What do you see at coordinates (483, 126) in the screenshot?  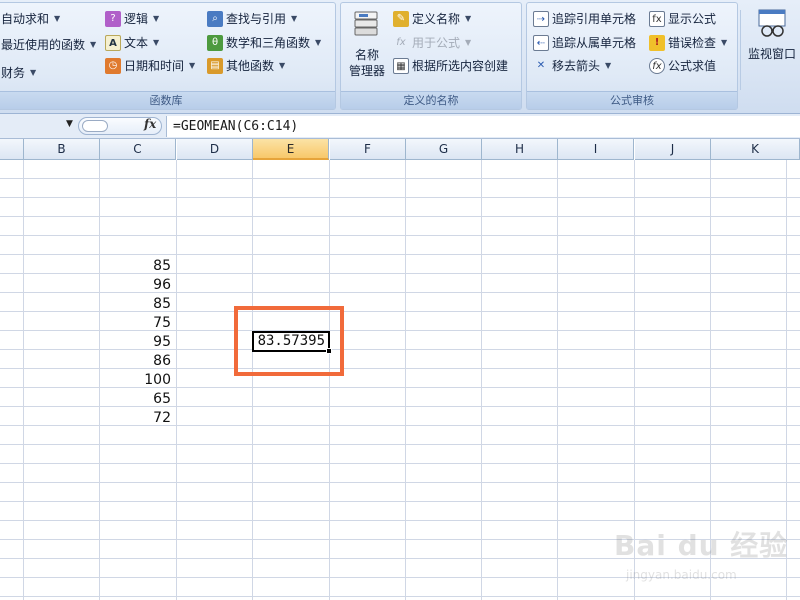 I see `formula-input: =GEOMEAN(C6:C14)` at bounding box center [483, 126].